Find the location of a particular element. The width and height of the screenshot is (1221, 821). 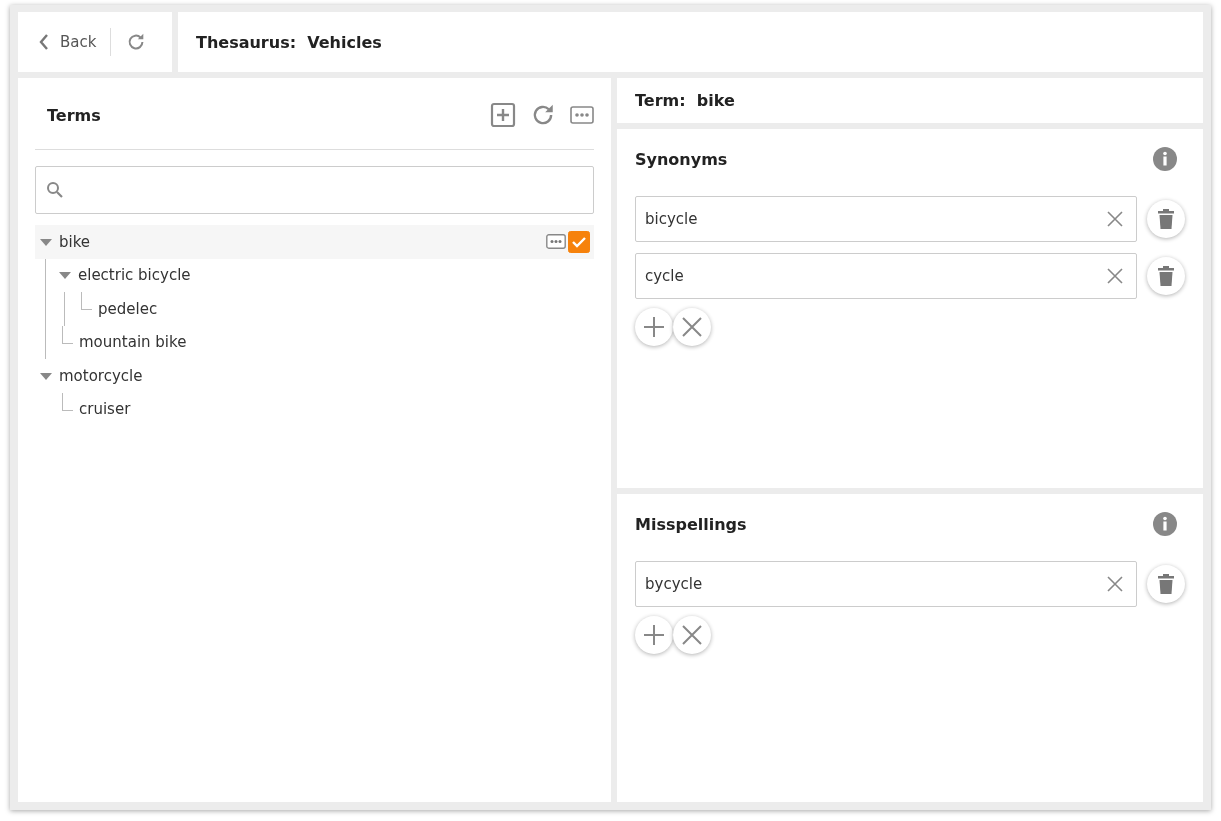

section-title: Synonyms is located at coordinates (681, 159).